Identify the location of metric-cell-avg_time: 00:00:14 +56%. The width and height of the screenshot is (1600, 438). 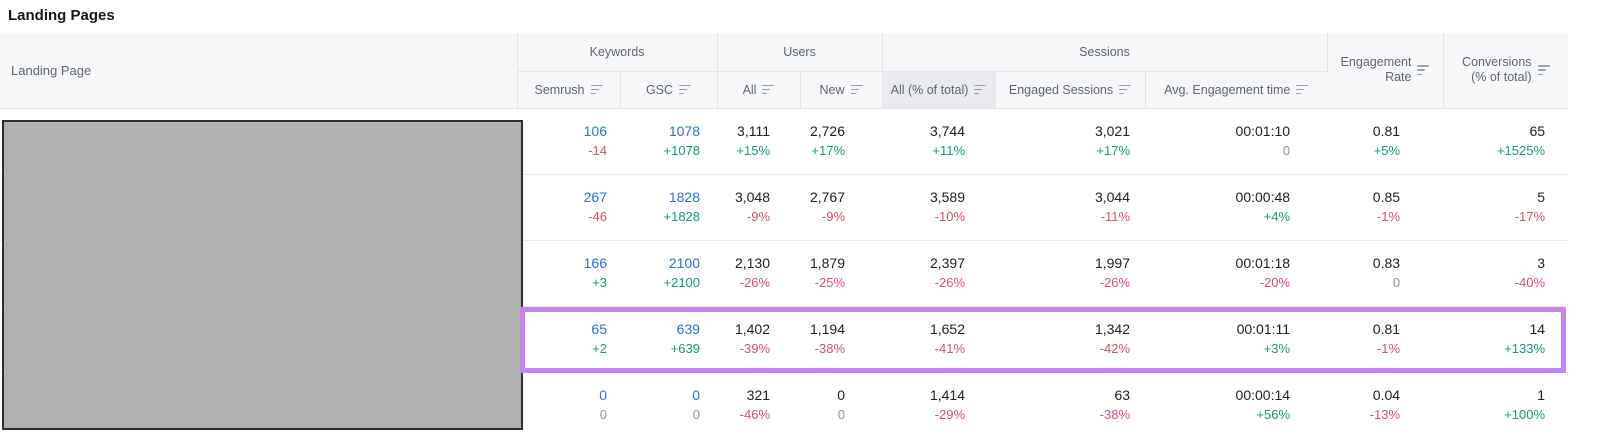
(1236, 405).